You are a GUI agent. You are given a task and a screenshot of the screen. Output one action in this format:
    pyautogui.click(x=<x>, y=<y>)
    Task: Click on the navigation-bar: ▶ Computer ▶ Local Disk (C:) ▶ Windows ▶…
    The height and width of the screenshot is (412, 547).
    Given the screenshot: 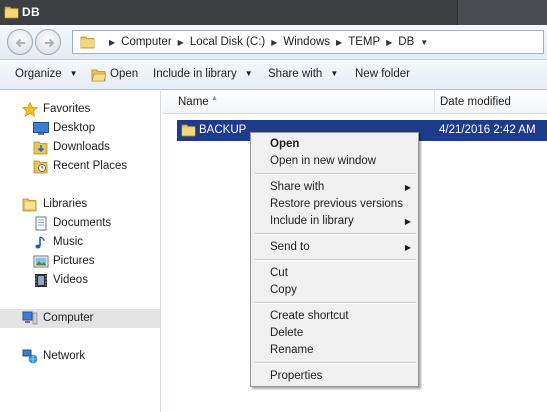 What is the action you would take?
    pyautogui.click(x=273, y=42)
    